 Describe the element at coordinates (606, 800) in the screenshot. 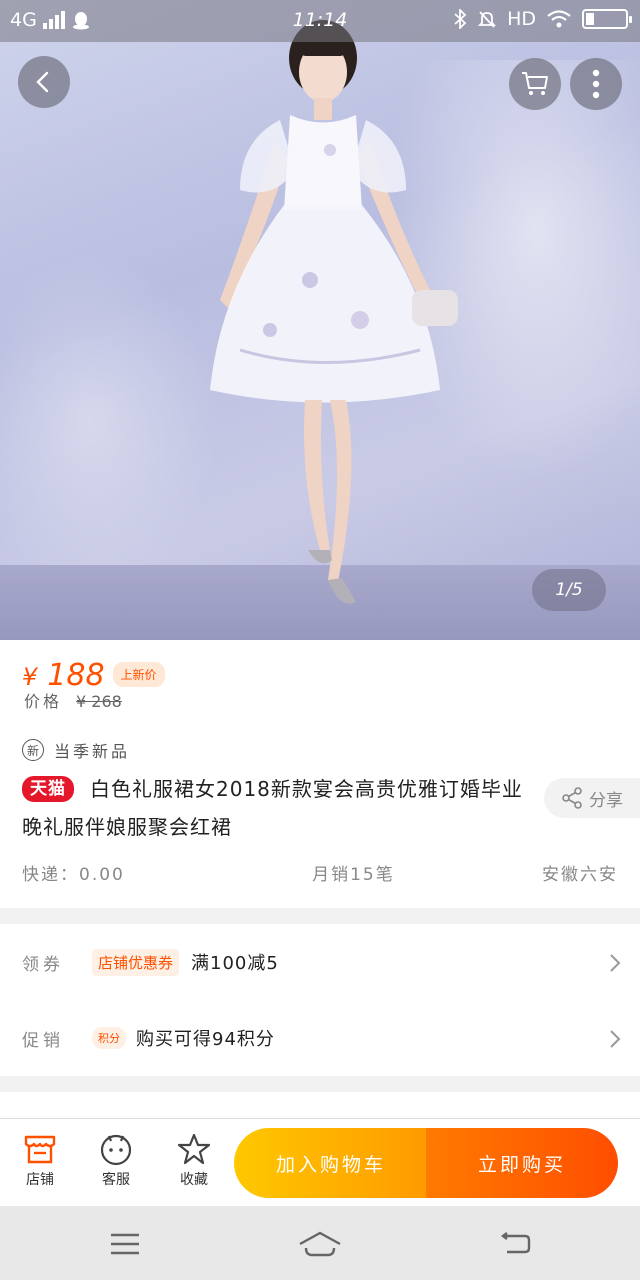

I see `share-label: 分享` at that location.